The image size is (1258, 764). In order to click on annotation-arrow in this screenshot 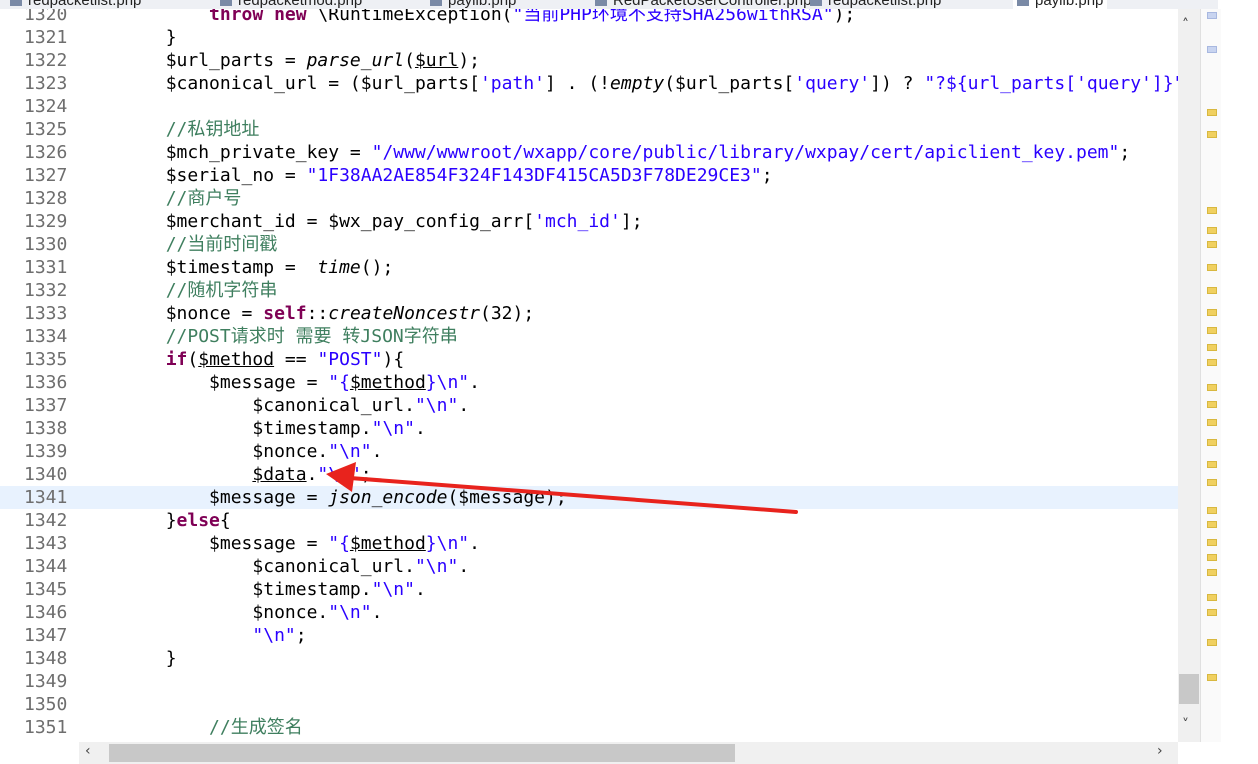, I will do `click(562, 488)`.